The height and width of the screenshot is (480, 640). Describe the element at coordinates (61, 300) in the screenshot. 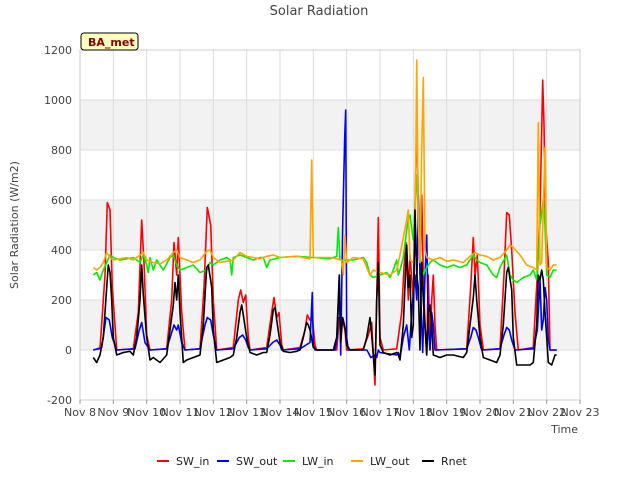

I see `y-tick-label: 200` at that location.